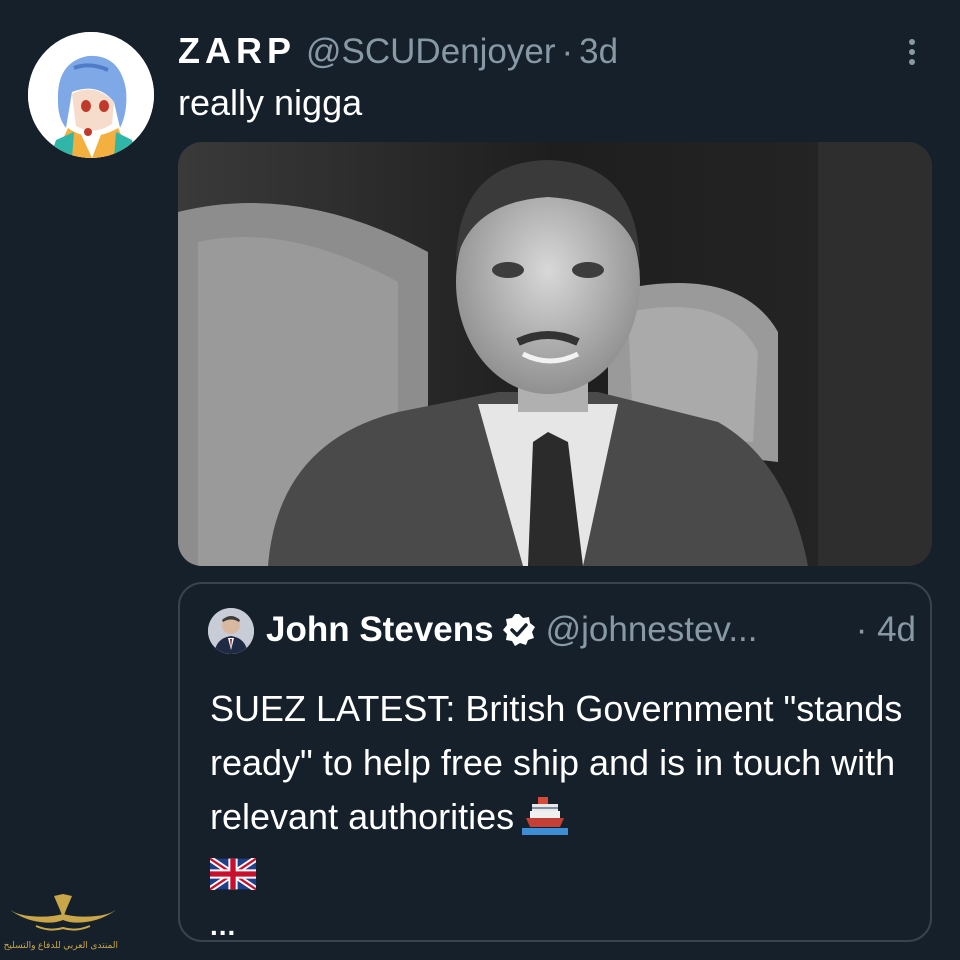  I want to click on display-name: ZARP, so click(237, 51).